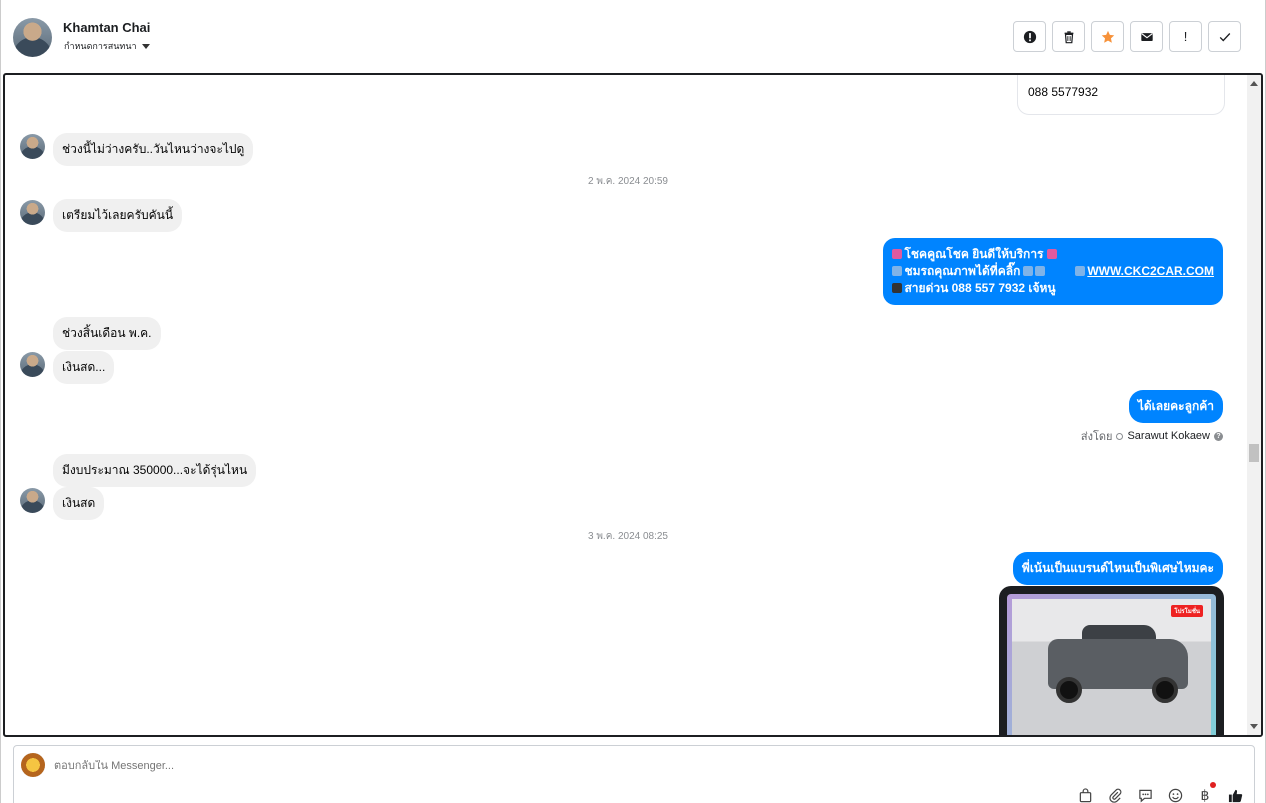 Image resolution: width=1266 pixels, height=803 pixels. Describe the element at coordinates (106, 27) in the screenshot. I see `contact-name: Khamtan Chai` at that location.